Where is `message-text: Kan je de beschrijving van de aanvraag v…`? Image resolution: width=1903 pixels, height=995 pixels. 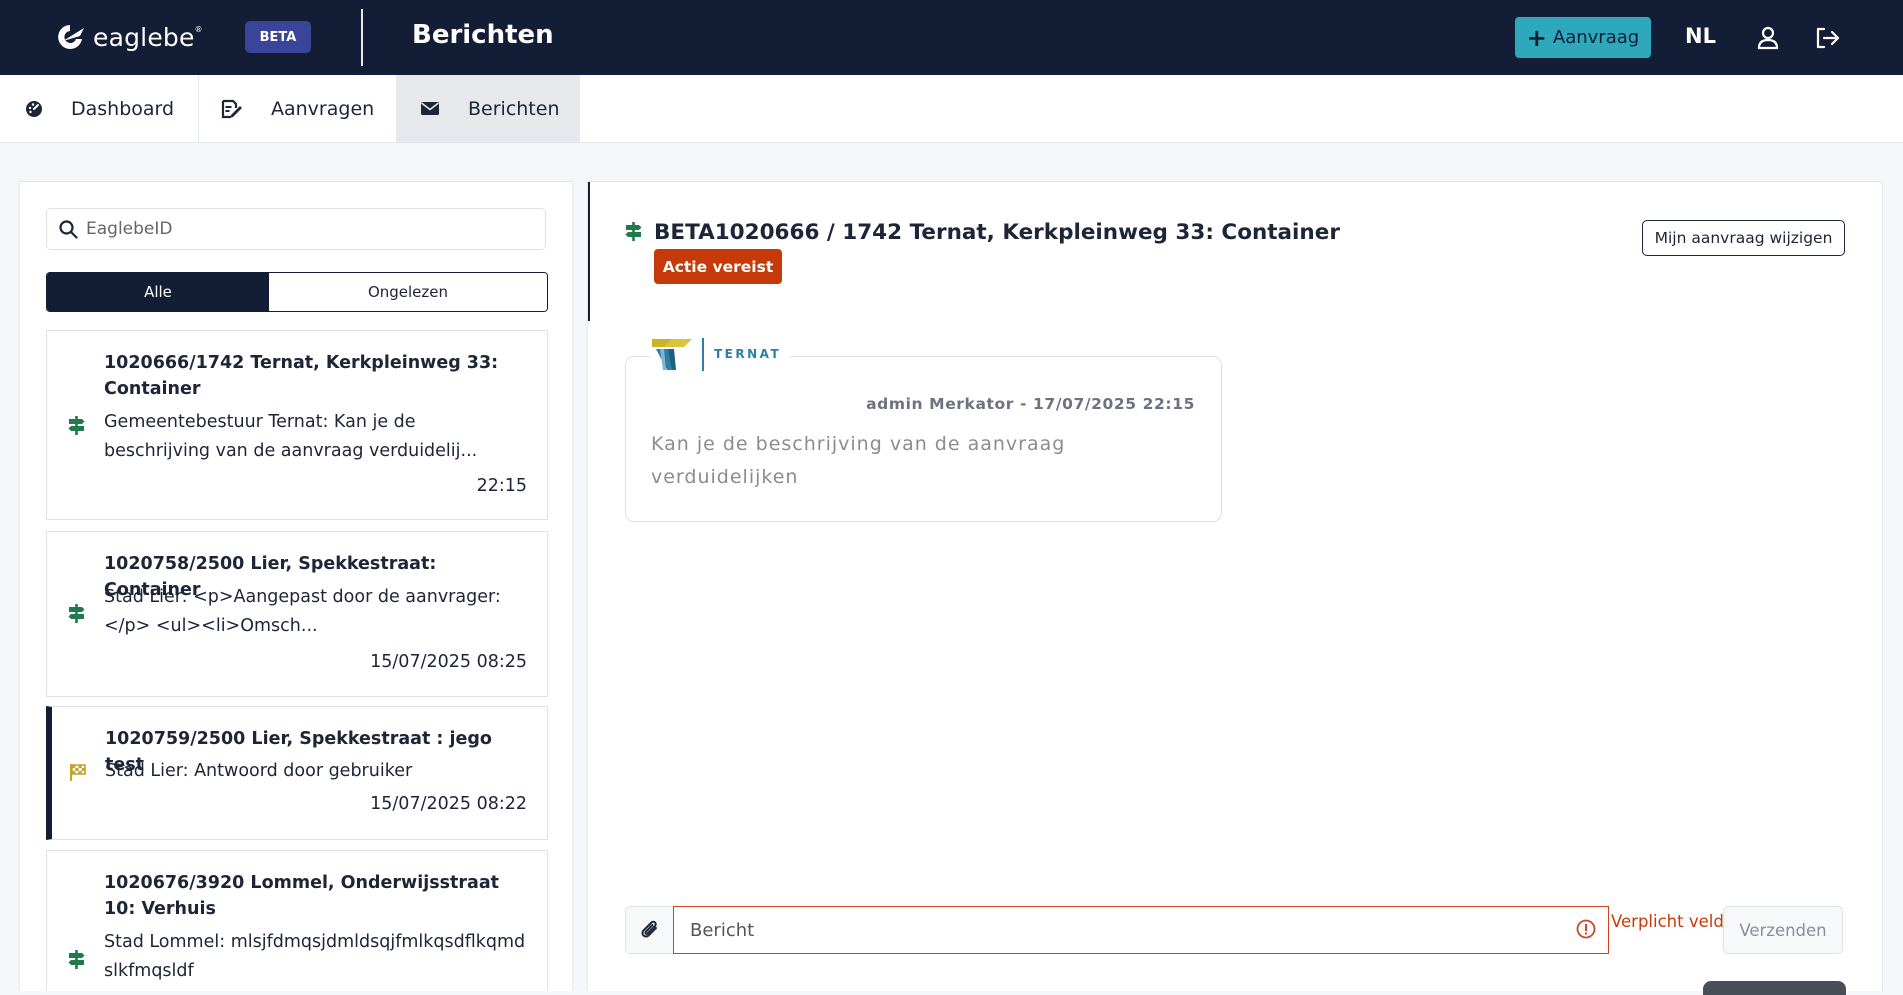 message-text: Kan je de beschrijving van de aanvraag v… is located at coordinates (858, 460).